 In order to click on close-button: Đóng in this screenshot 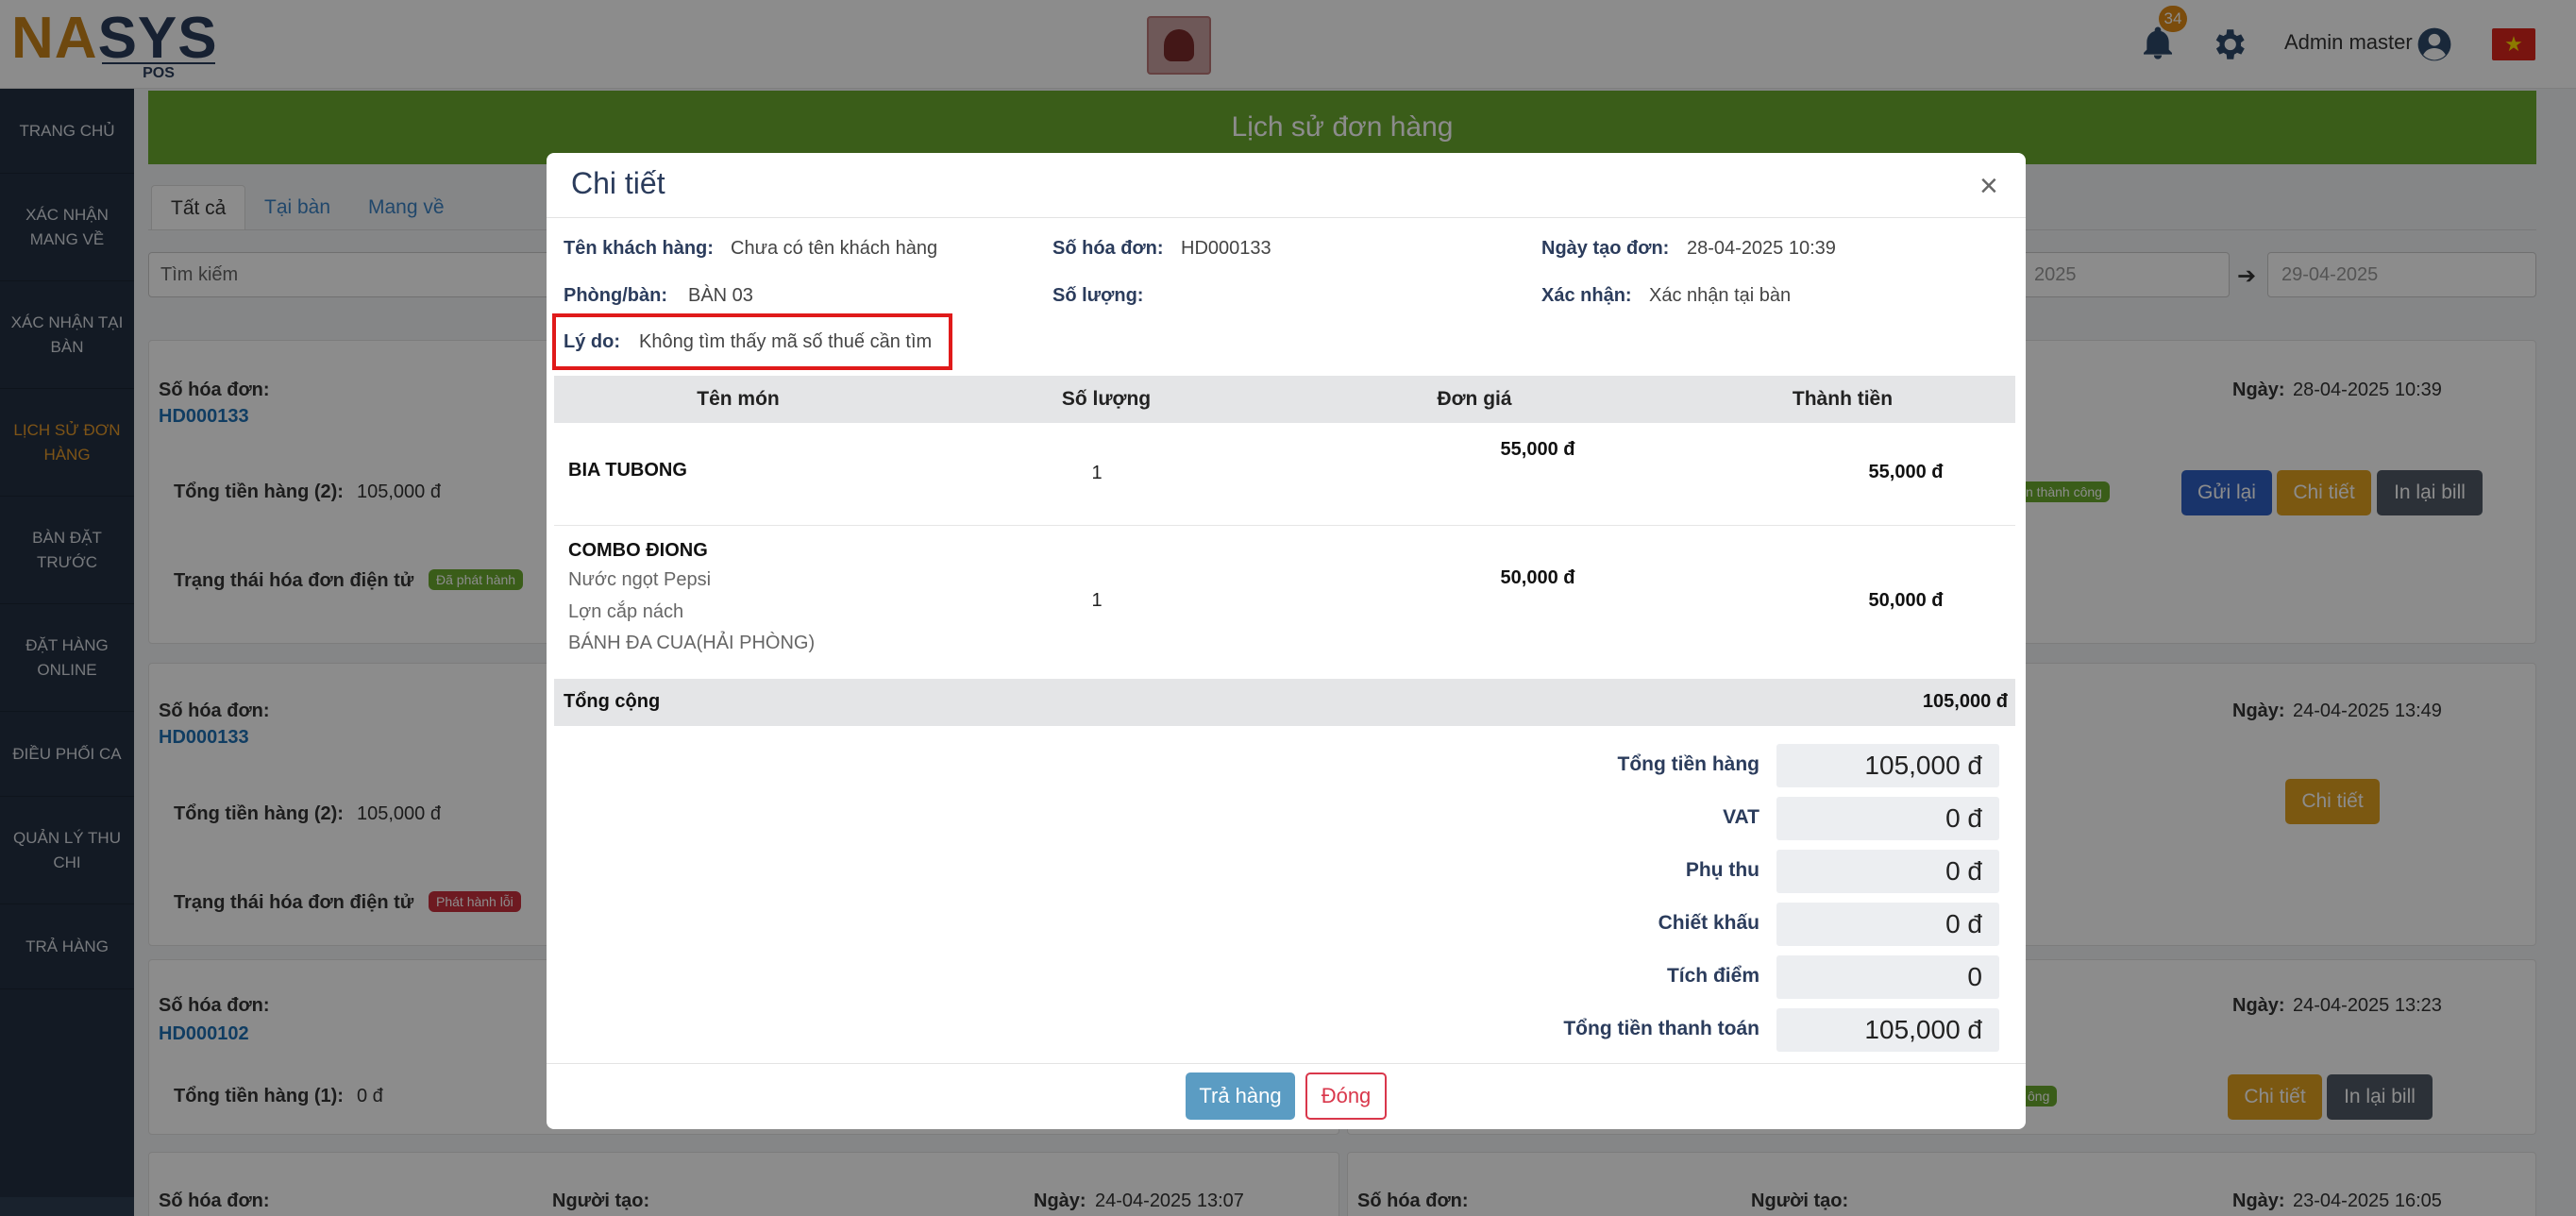, I will do `click(1346, 1096)`.